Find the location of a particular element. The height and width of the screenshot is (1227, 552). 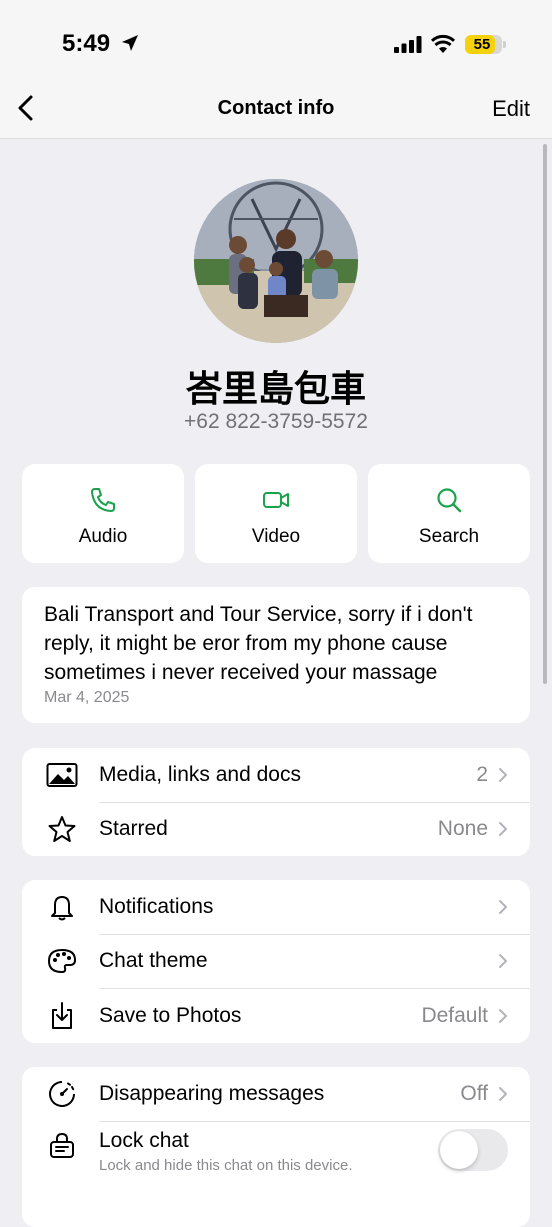

audio-label: Audio is located at coordinates (103, 536).